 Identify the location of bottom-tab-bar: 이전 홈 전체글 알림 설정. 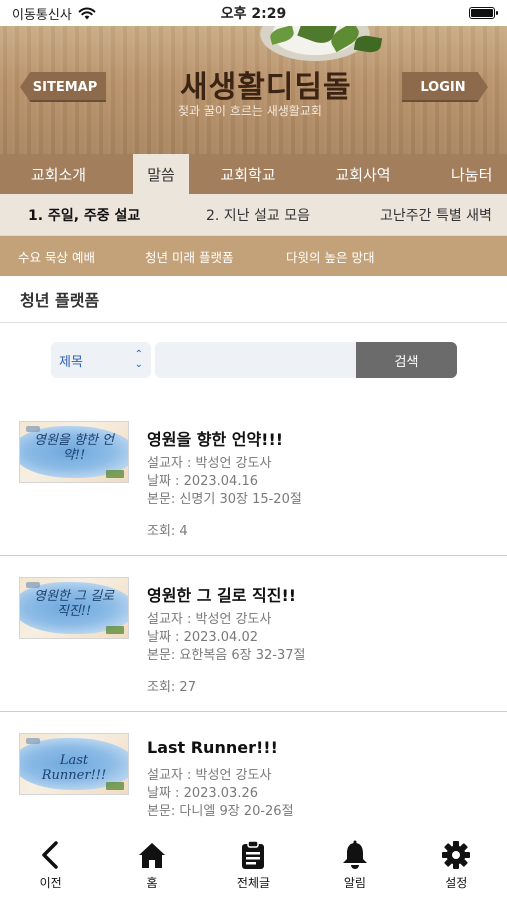
(253, 865).